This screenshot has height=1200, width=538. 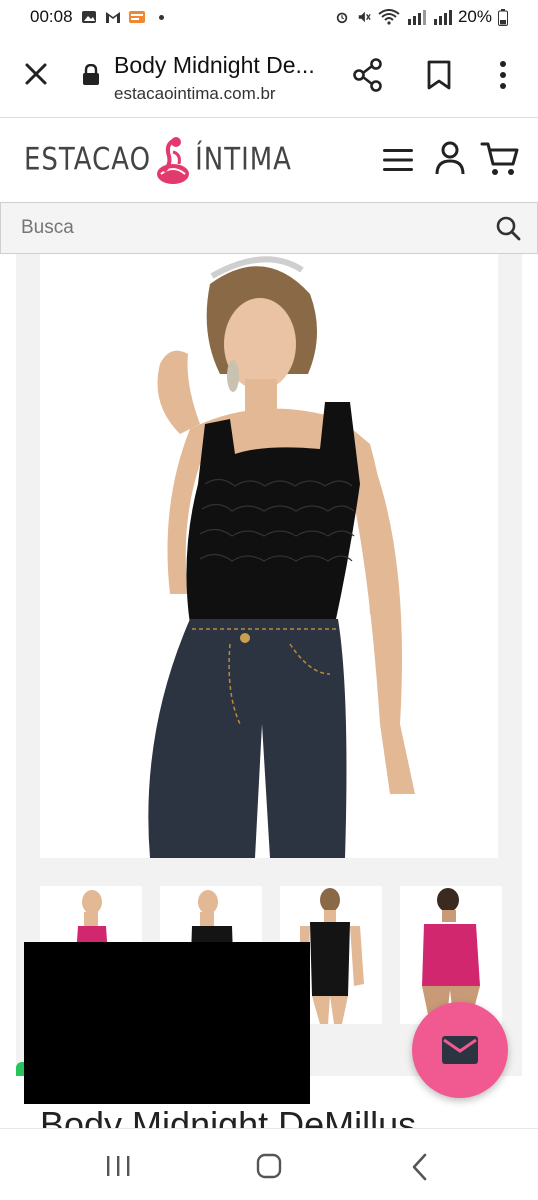 What do you see at coordinates (112, 17) in the screenshot?
I see `gmail-icon` at bounding box center [112, 17].